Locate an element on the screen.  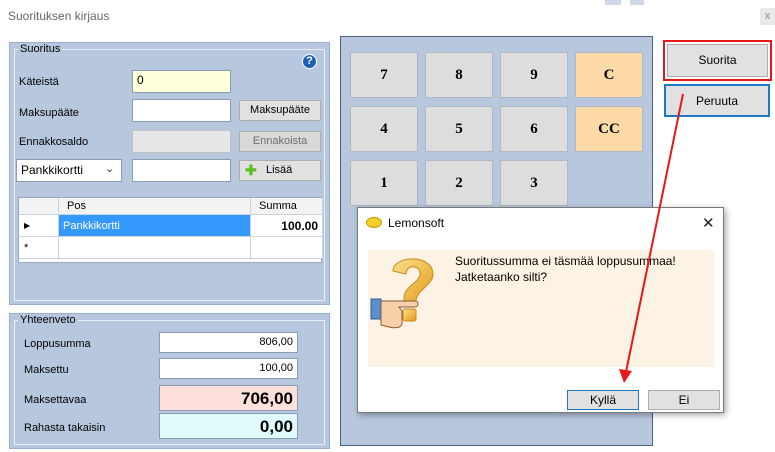
chevron-down-icon: ⌄ is located at coordinates (110, 169).